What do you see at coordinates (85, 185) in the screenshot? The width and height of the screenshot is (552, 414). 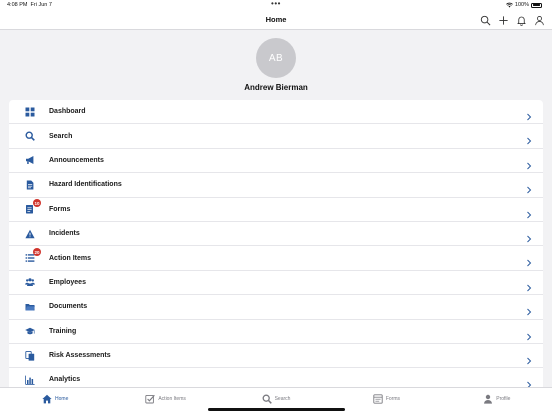 I see `menu-item-label: Hazard Identifications` at bounding box center [85, 185].